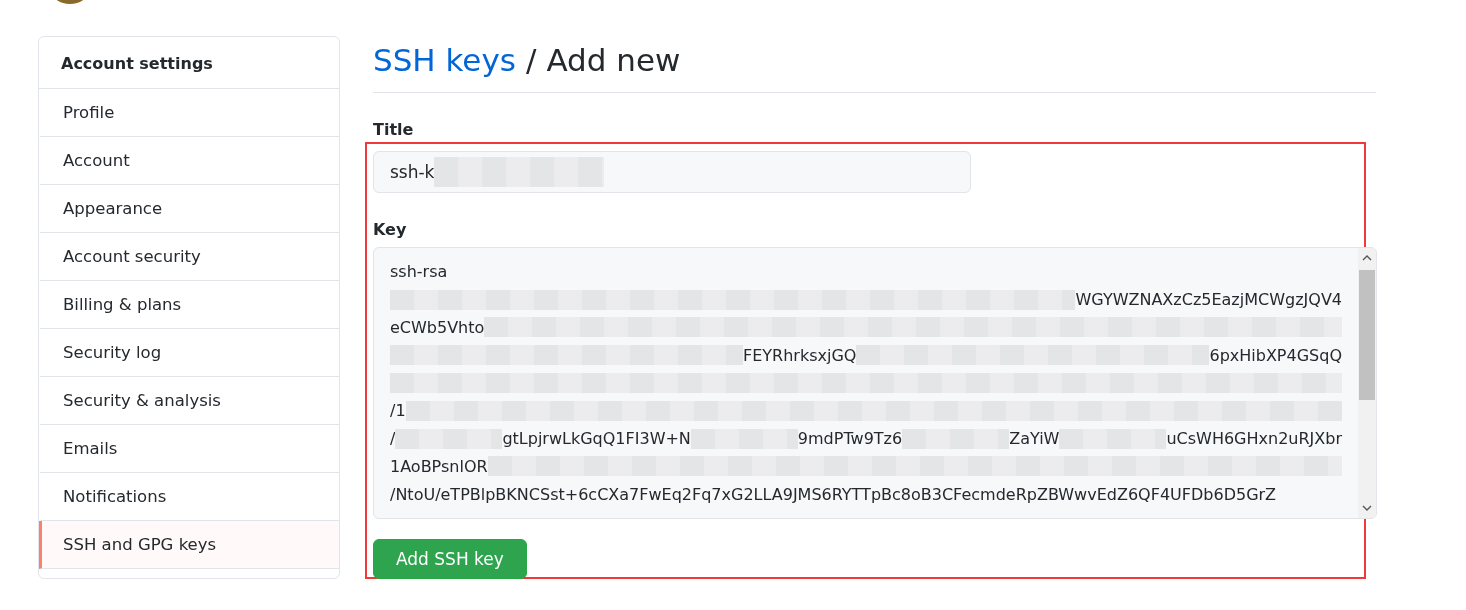 The width and height of the screenshot is (1466, 610). I want to click on sidebar-item: Billing & plans, so click(189, 305).